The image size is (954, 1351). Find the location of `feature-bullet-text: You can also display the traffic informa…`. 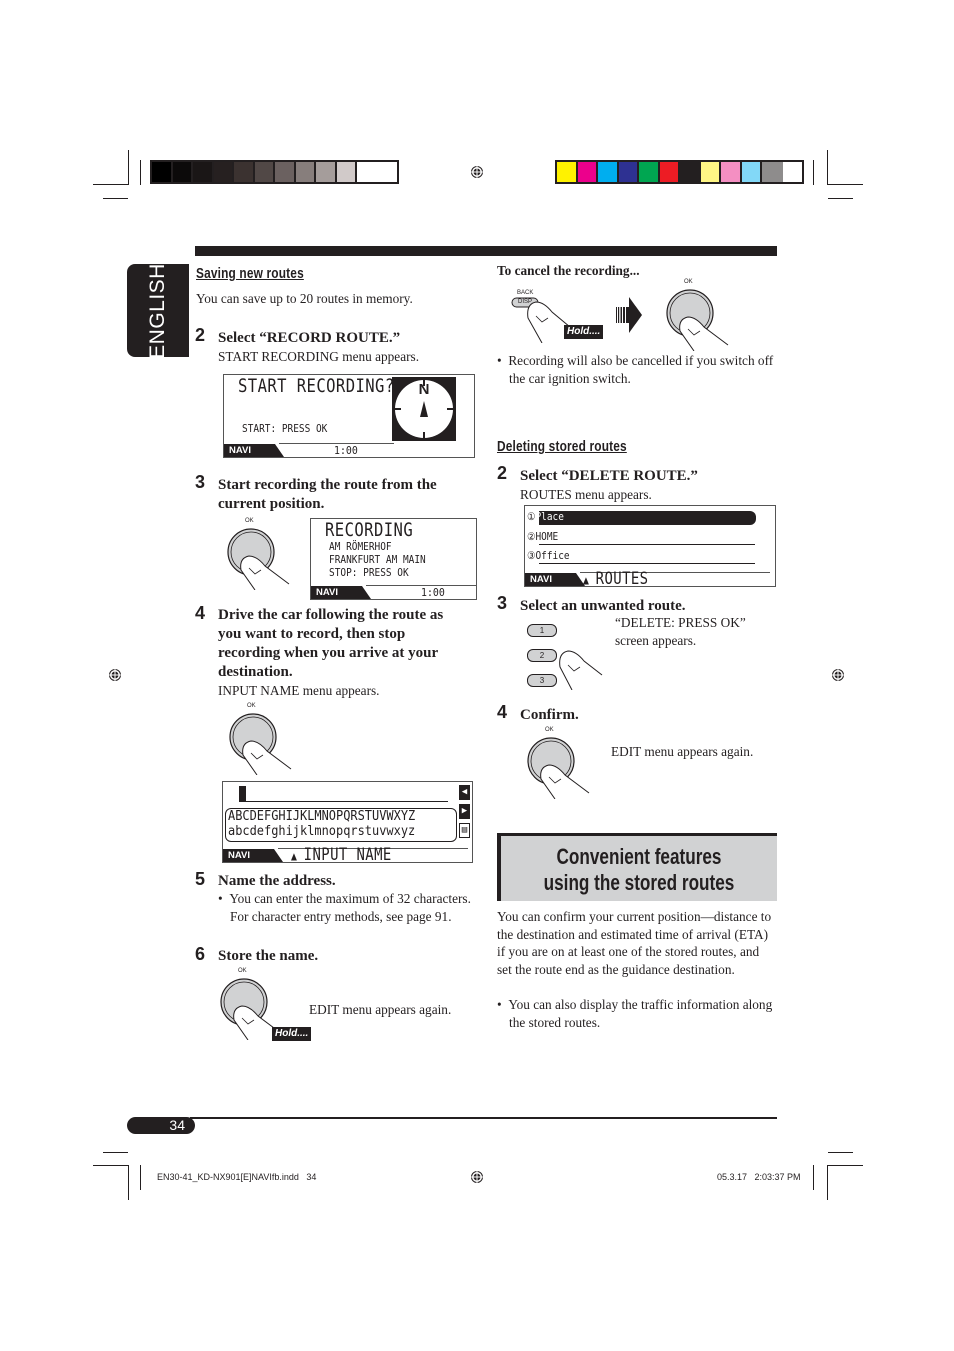

feature-bullet-text: You can also display the traffic informa… is located at coordinates (640, 1013).